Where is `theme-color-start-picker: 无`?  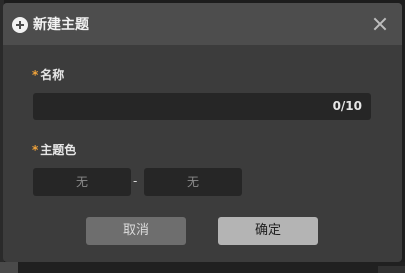
theme-color-start-picker: 无 is located at coordinates (82, 182).